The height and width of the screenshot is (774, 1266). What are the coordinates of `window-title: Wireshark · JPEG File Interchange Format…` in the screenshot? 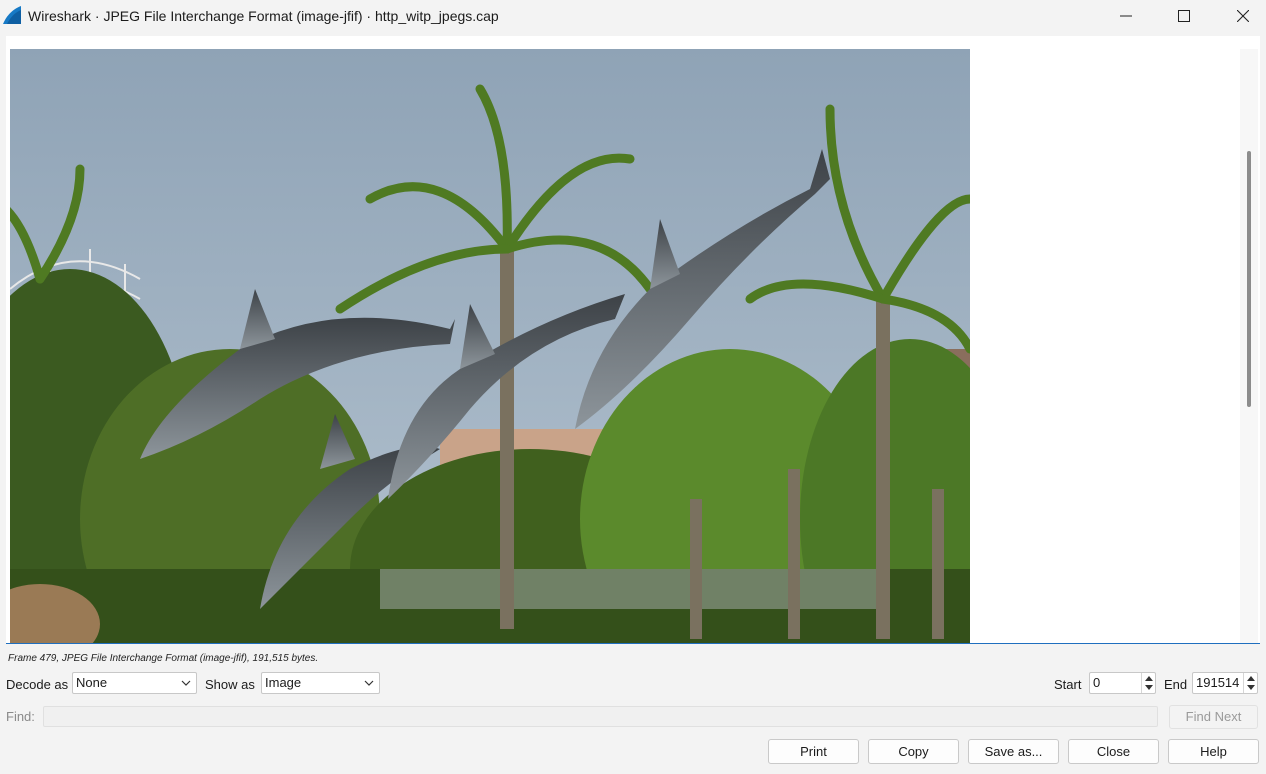 It's located at (263, 16).